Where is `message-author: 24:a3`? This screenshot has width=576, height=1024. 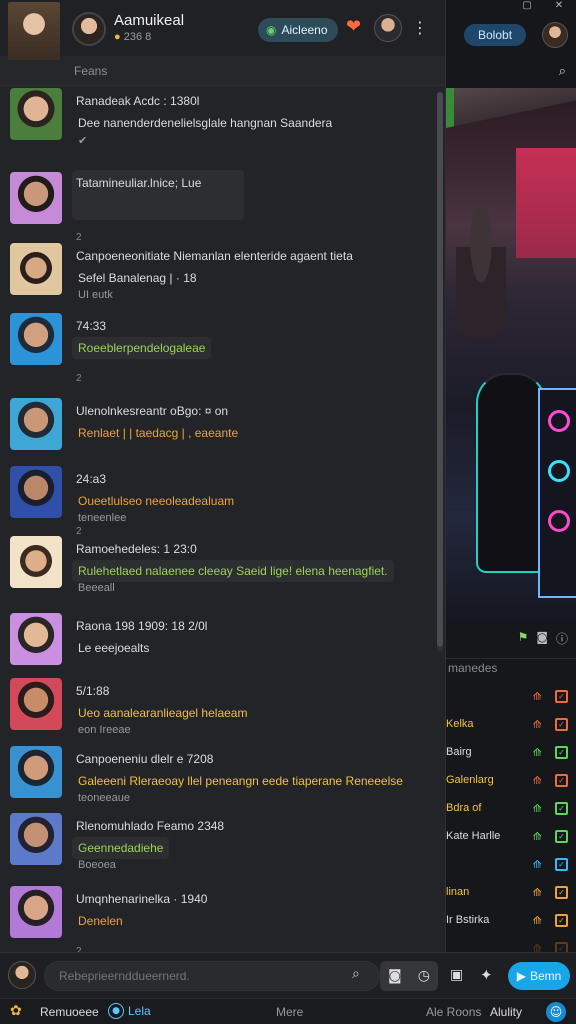
message-author: 24:a3 is located at coordinates (91, 479).